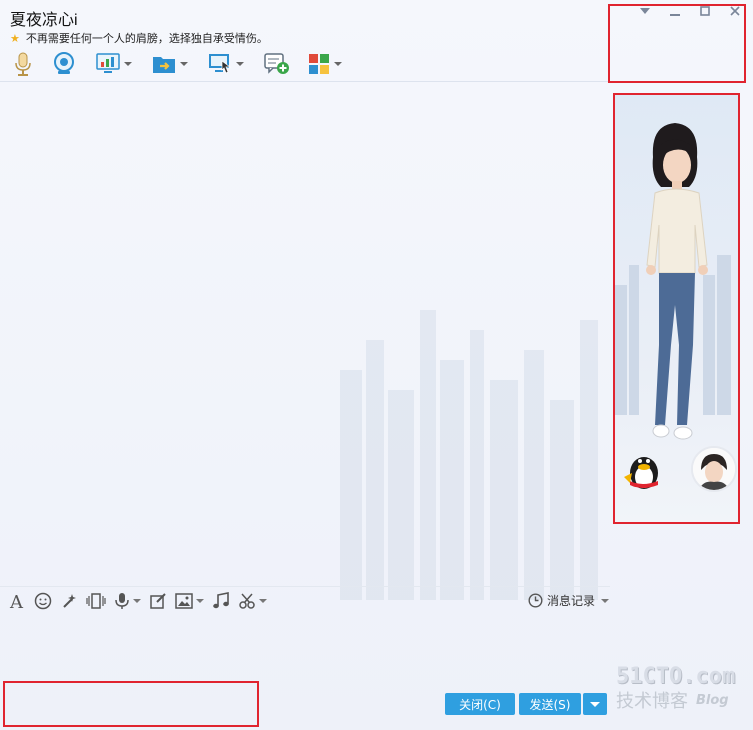 Image resolution: width=753 pixels, height=730 pixels. What do you see at coordinates (184, 601) in the screenshot?
I see `image-icon` at bounding box center [184, 601].